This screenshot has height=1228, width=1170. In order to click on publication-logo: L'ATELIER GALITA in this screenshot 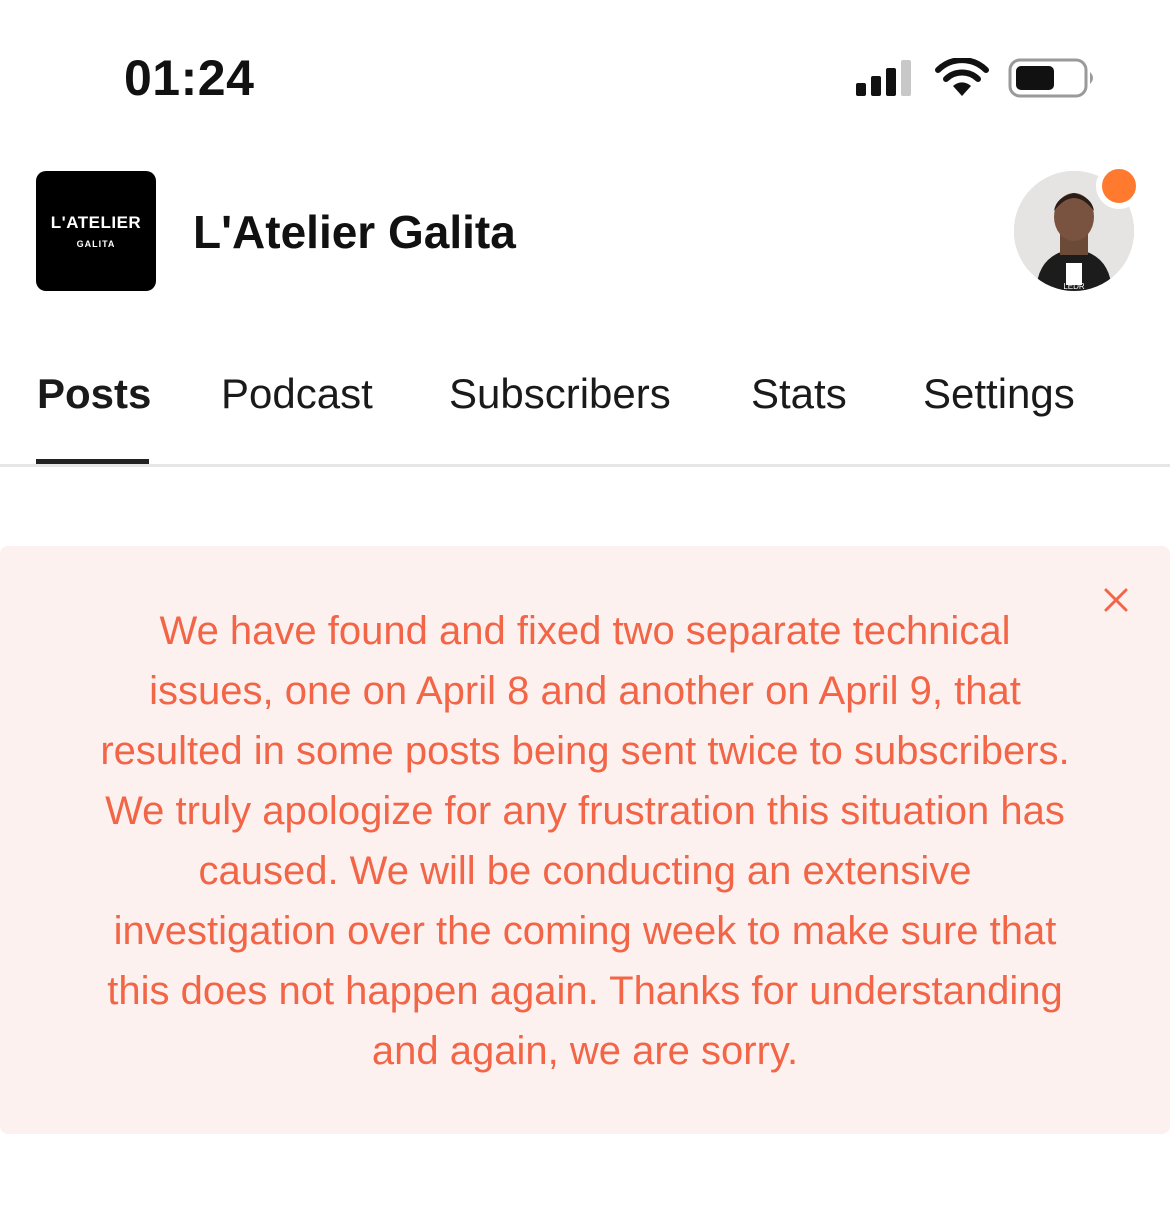, I will do `click(96, 231)`.